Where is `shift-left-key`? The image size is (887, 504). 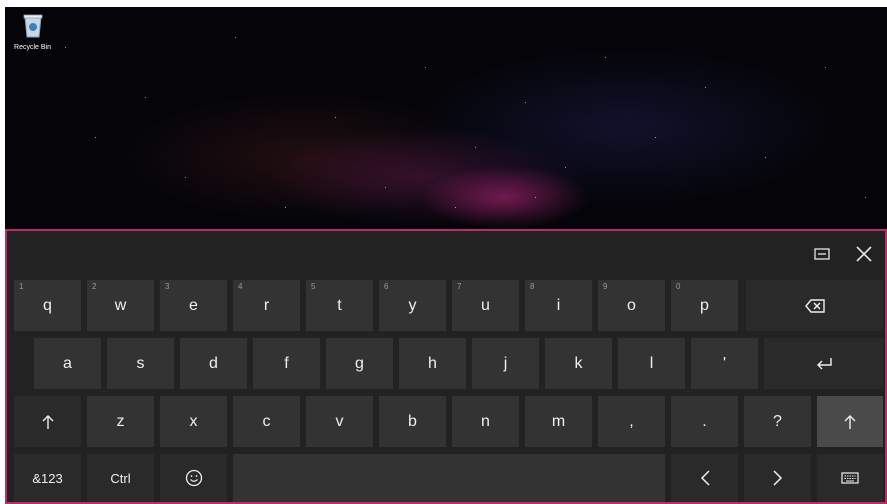 shift-left-key is located at coordinates (47, 421).